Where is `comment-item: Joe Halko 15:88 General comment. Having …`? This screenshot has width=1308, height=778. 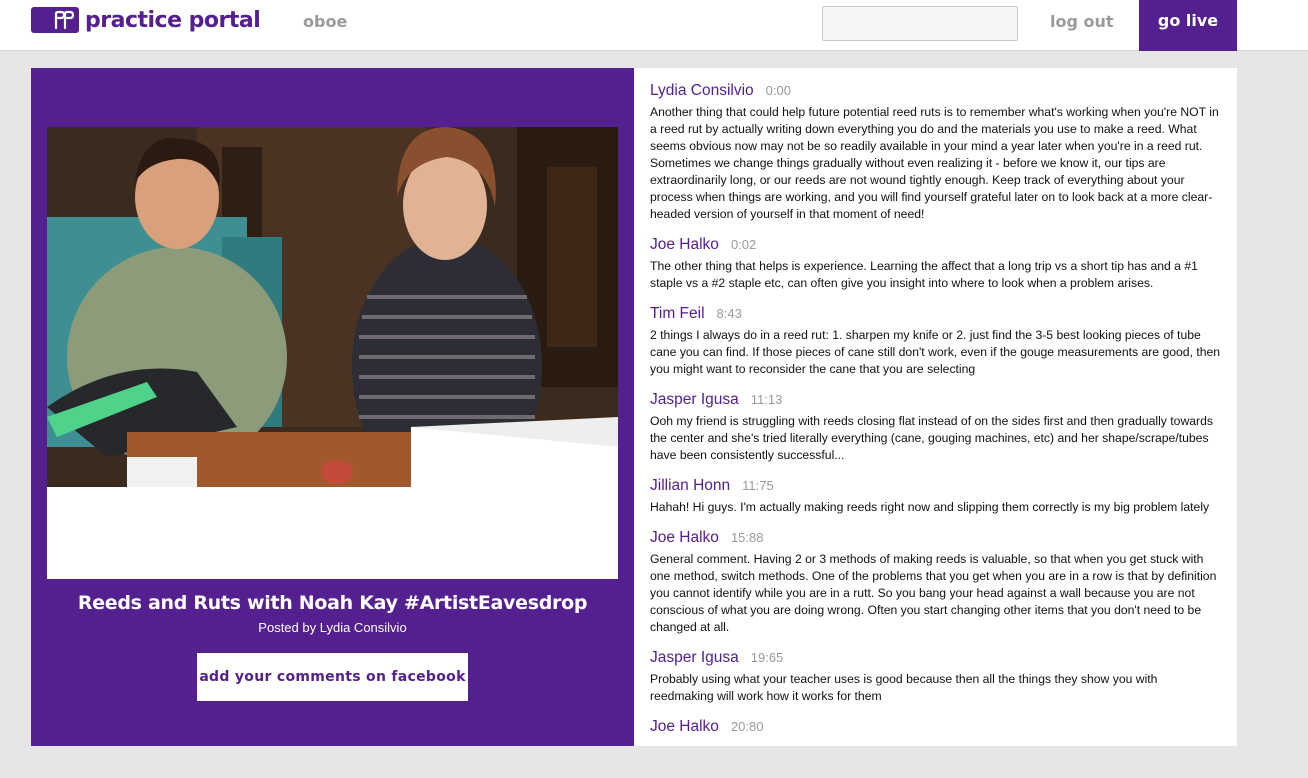 comment-item: Joe Halko 15:88 General comment. Having … is located at coordinates (936, 582).